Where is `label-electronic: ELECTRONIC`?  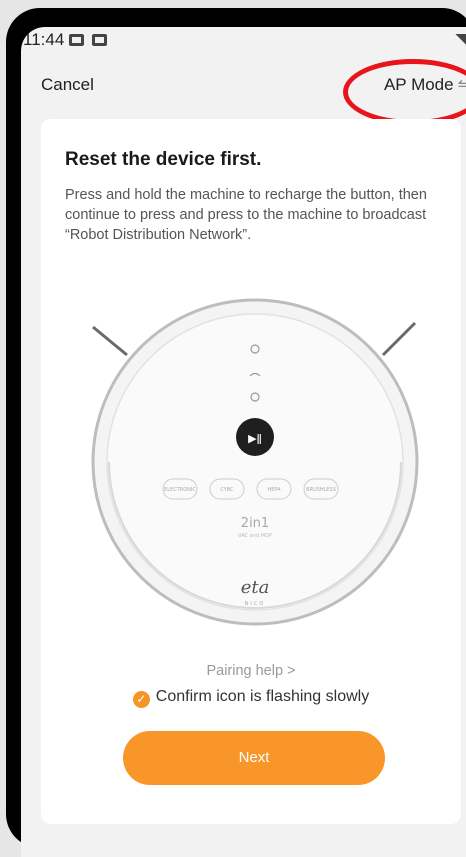
label-electronic: ELECTRONIC is located at coordinates (180, 490).